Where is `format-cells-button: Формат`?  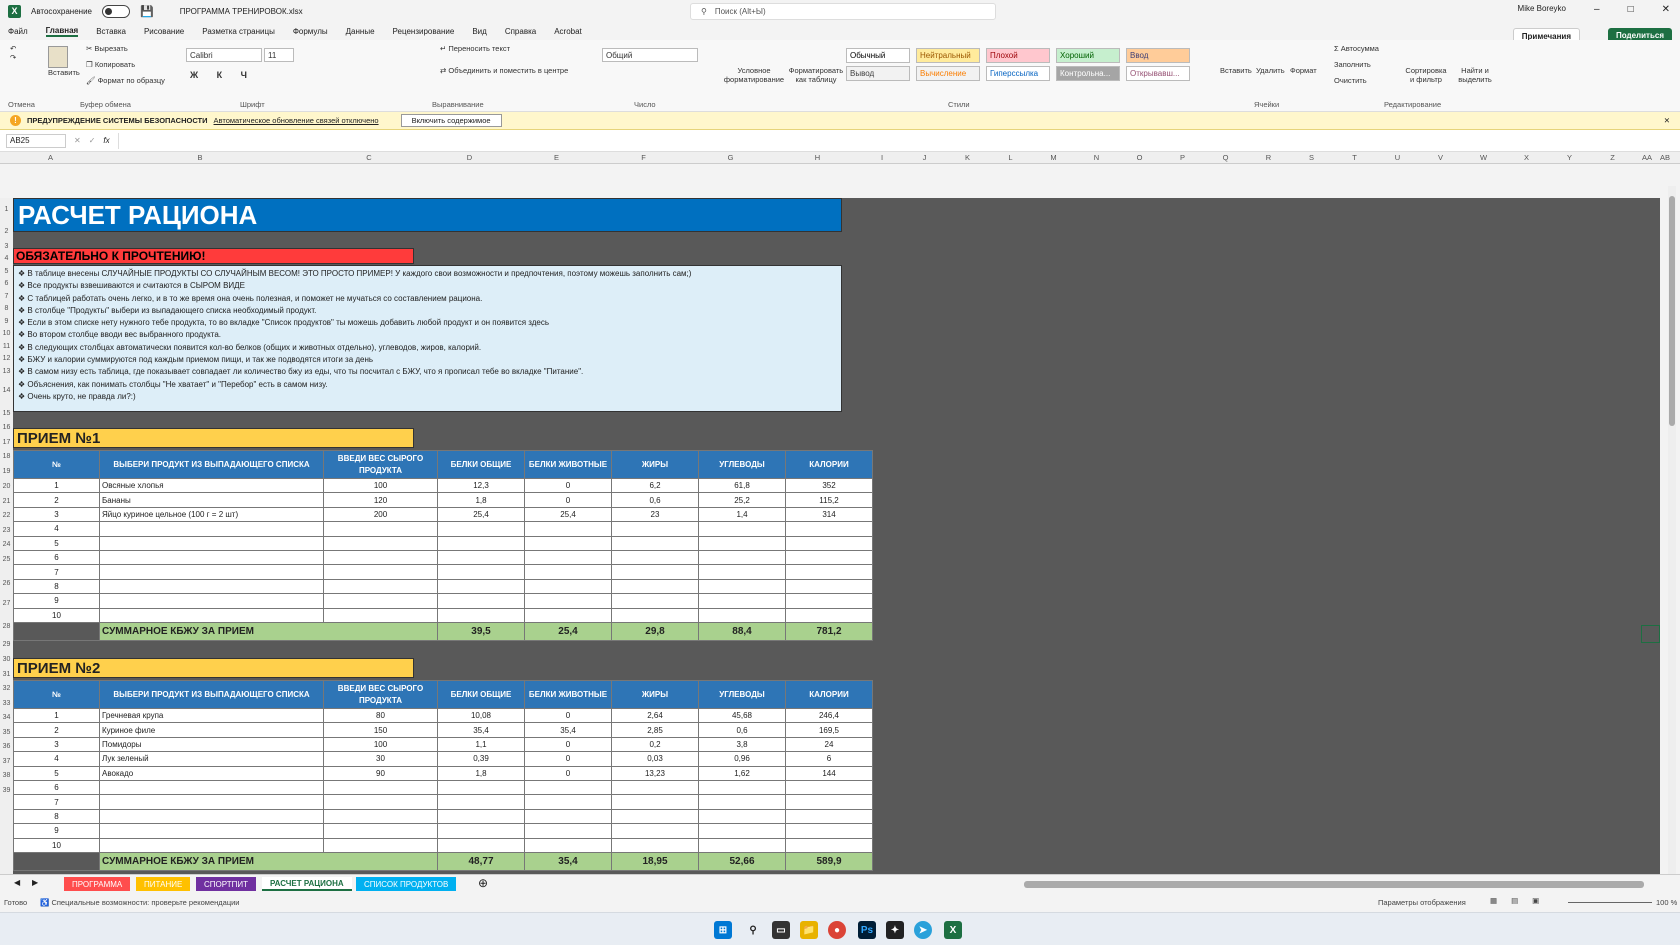
format-cells-button: Формат is located at coordinates (1303, 70).